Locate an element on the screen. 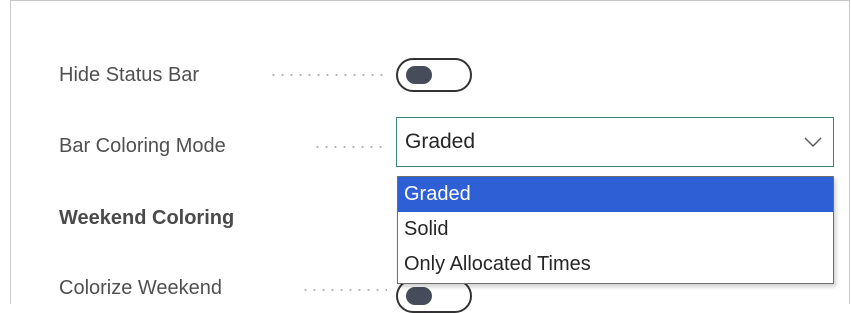 The width and height of the screenshot is (851, 313). hide-status-bar-label: Hide Status Bar is located at coordinates (129, 74).